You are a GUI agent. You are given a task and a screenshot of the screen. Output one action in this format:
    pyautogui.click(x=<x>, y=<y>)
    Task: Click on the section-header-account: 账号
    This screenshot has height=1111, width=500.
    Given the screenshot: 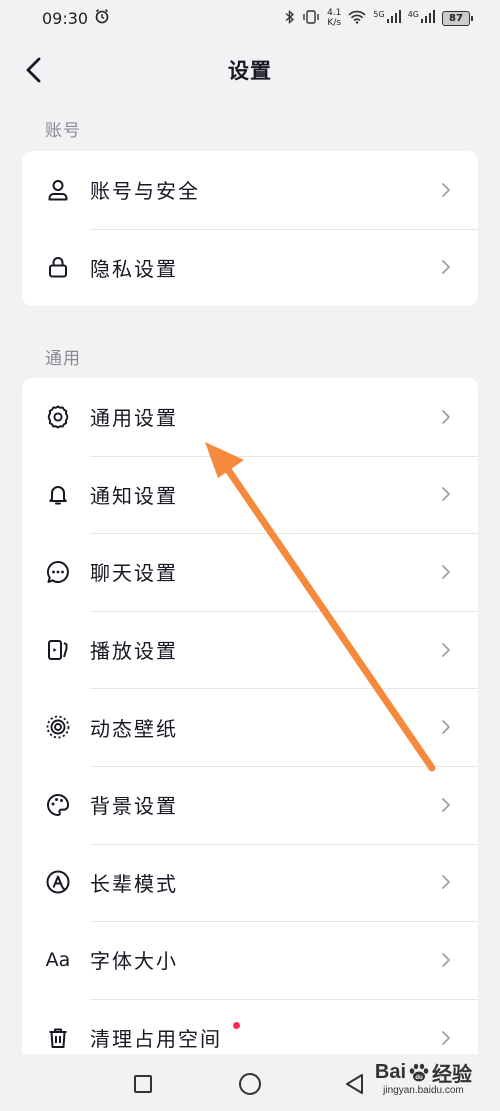 What is the action you would take?
    pyautogui.click(x=63, y=131)
    